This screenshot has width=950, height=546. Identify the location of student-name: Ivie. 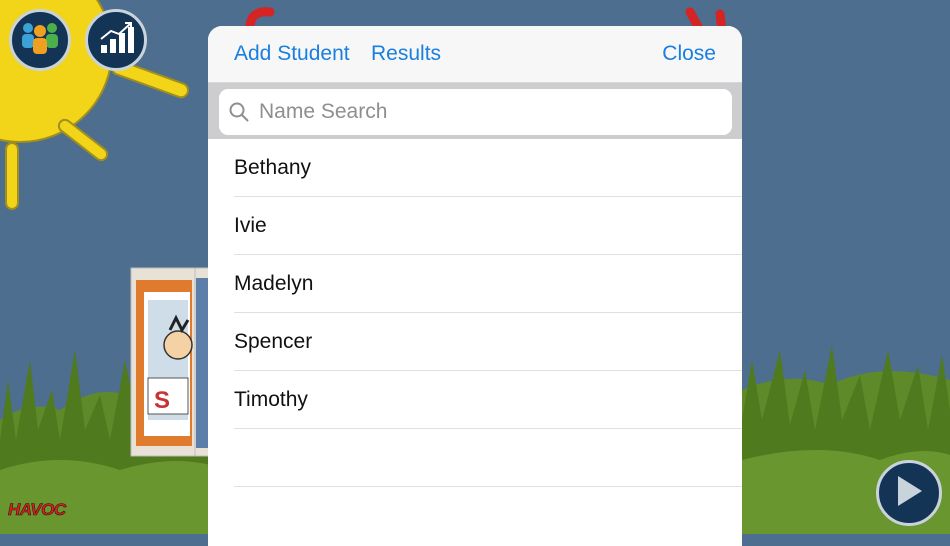
(250, 225).